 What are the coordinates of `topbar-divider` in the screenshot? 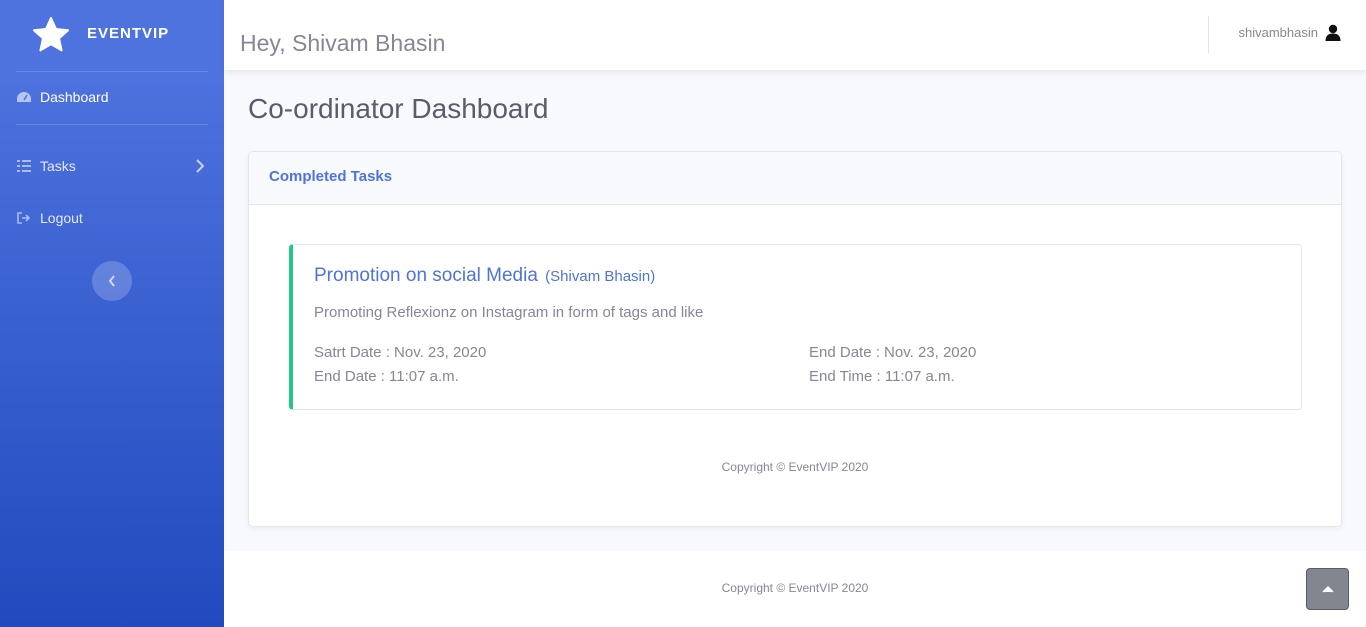 It's located at (1208, 35).